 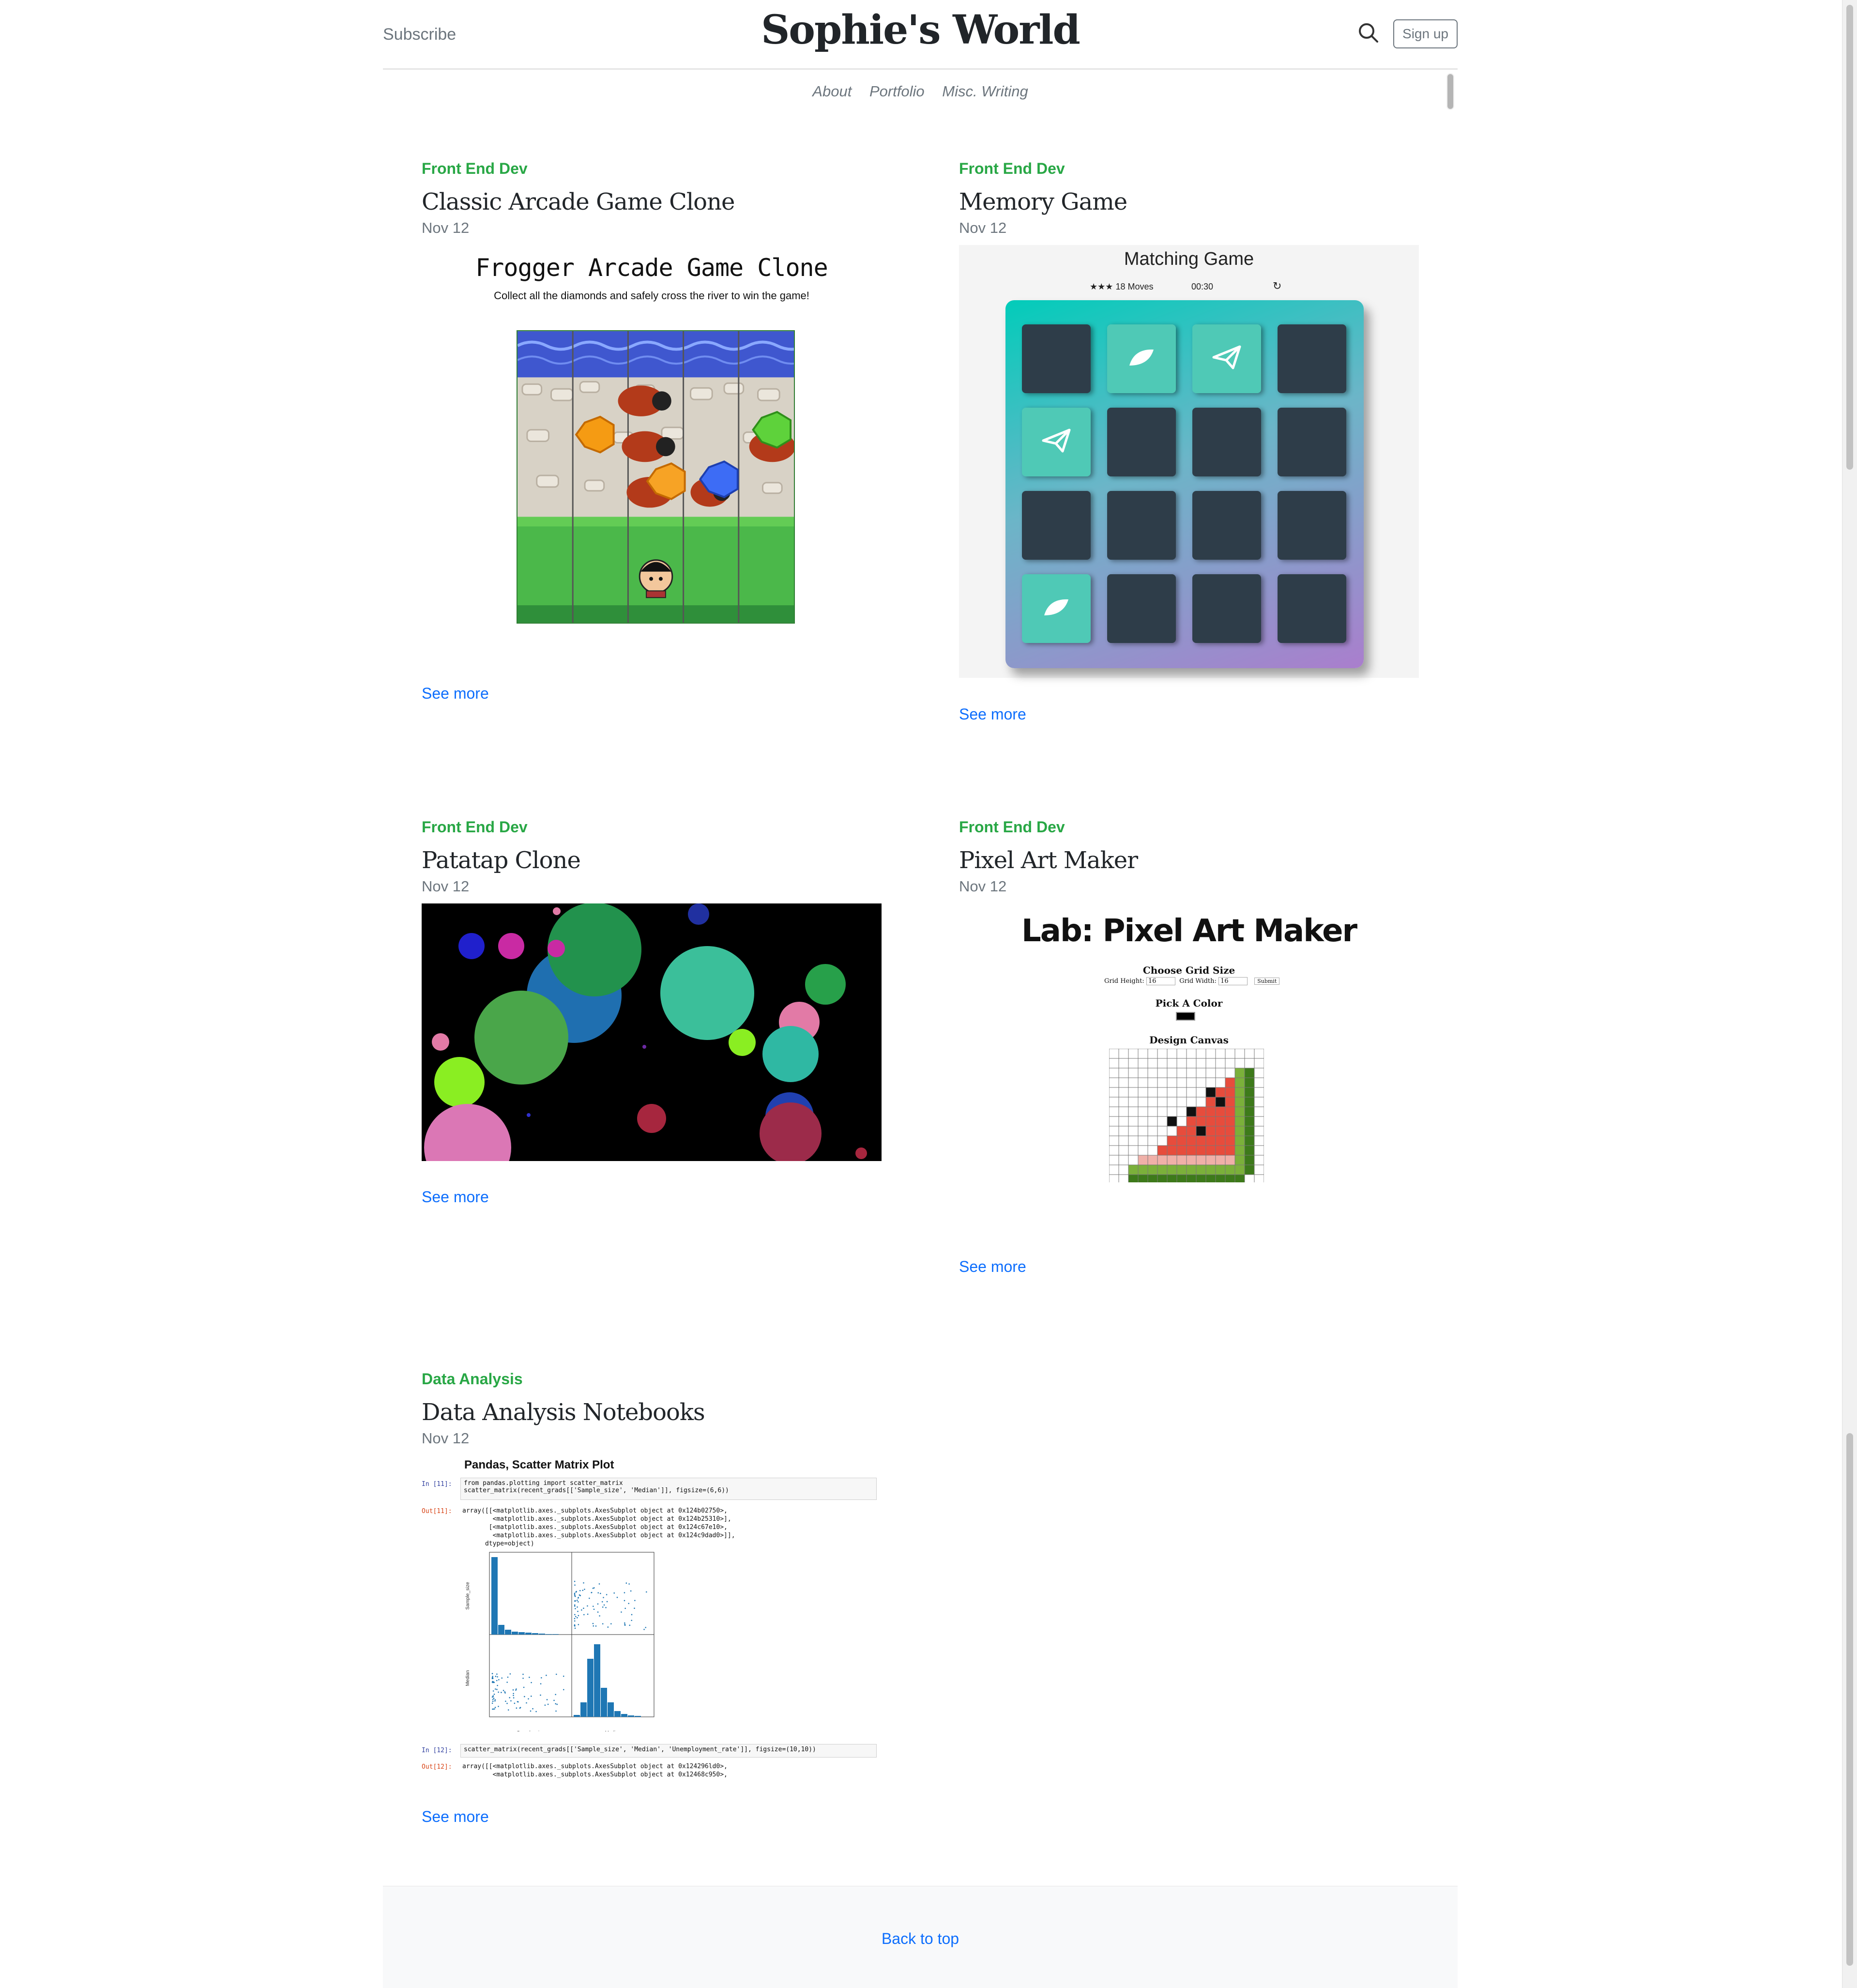 I want to click on post-thumbnail: Matching Game ★★★ 18 Moves 00:30 ↻, so click(x=1189, y=461).